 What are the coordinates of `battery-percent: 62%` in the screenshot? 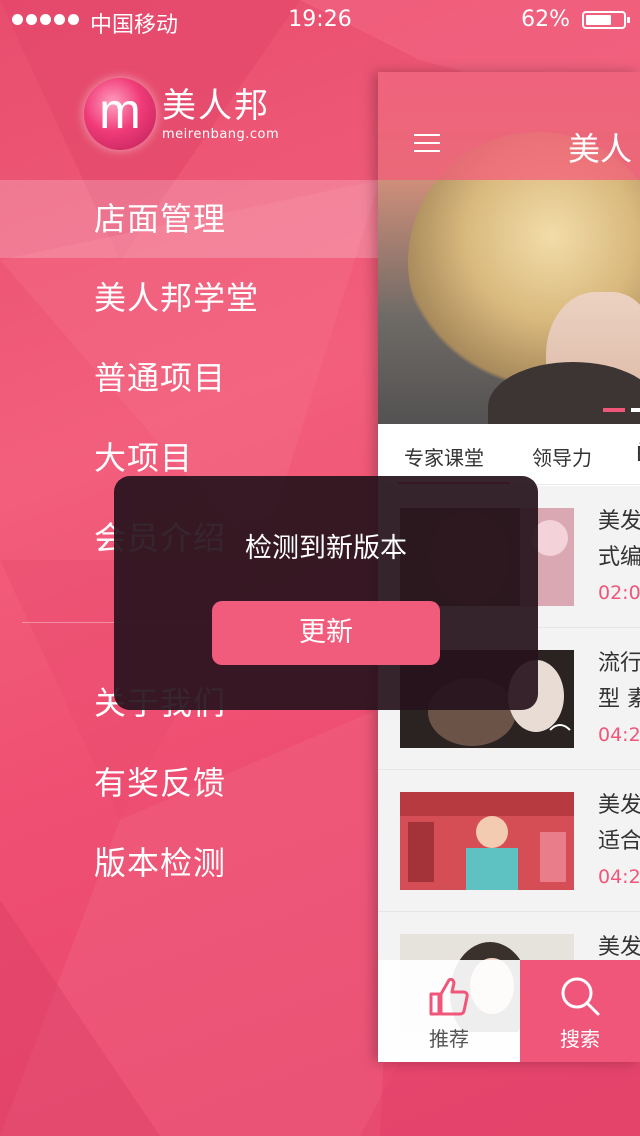 It's located at (545, 19).